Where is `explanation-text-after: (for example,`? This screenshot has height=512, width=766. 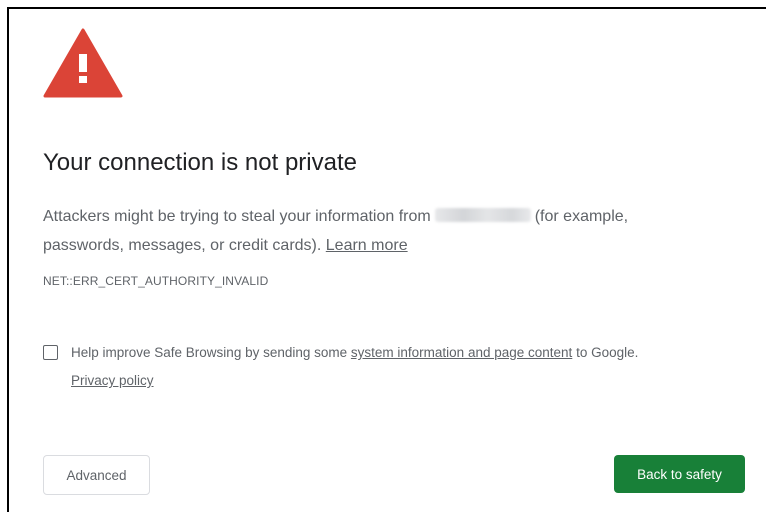 explanation-text-after: (for example, is located at coordinates (581, 216).